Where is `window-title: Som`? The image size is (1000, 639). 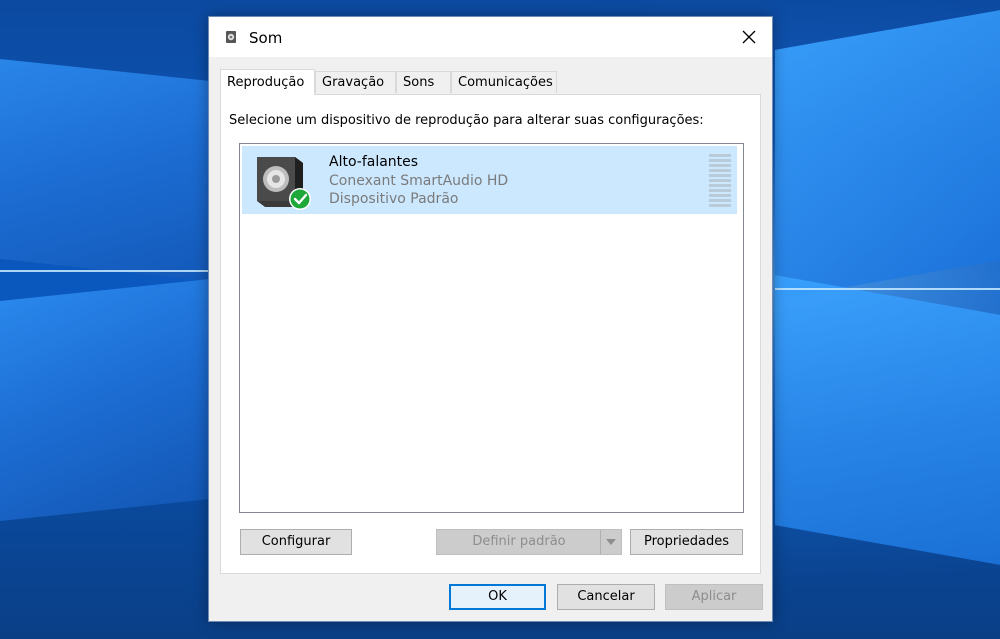 window-title: Som is located at coordinates (266, 38).